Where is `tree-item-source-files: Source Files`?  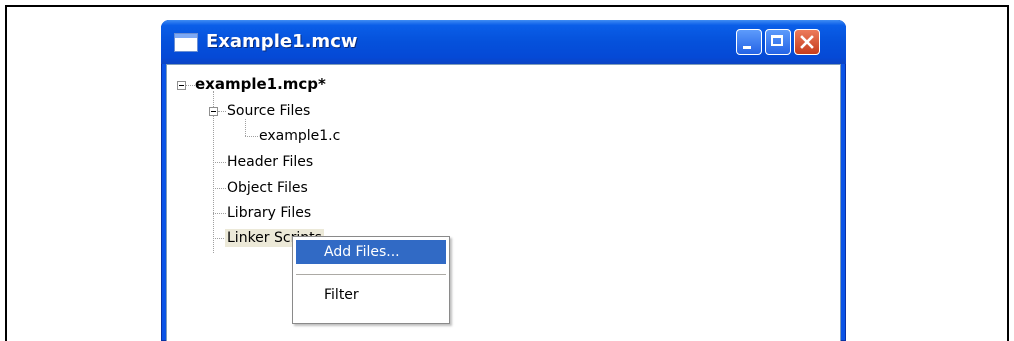 tree-item-source-files: Source Files is located at coordinates (268, 111).